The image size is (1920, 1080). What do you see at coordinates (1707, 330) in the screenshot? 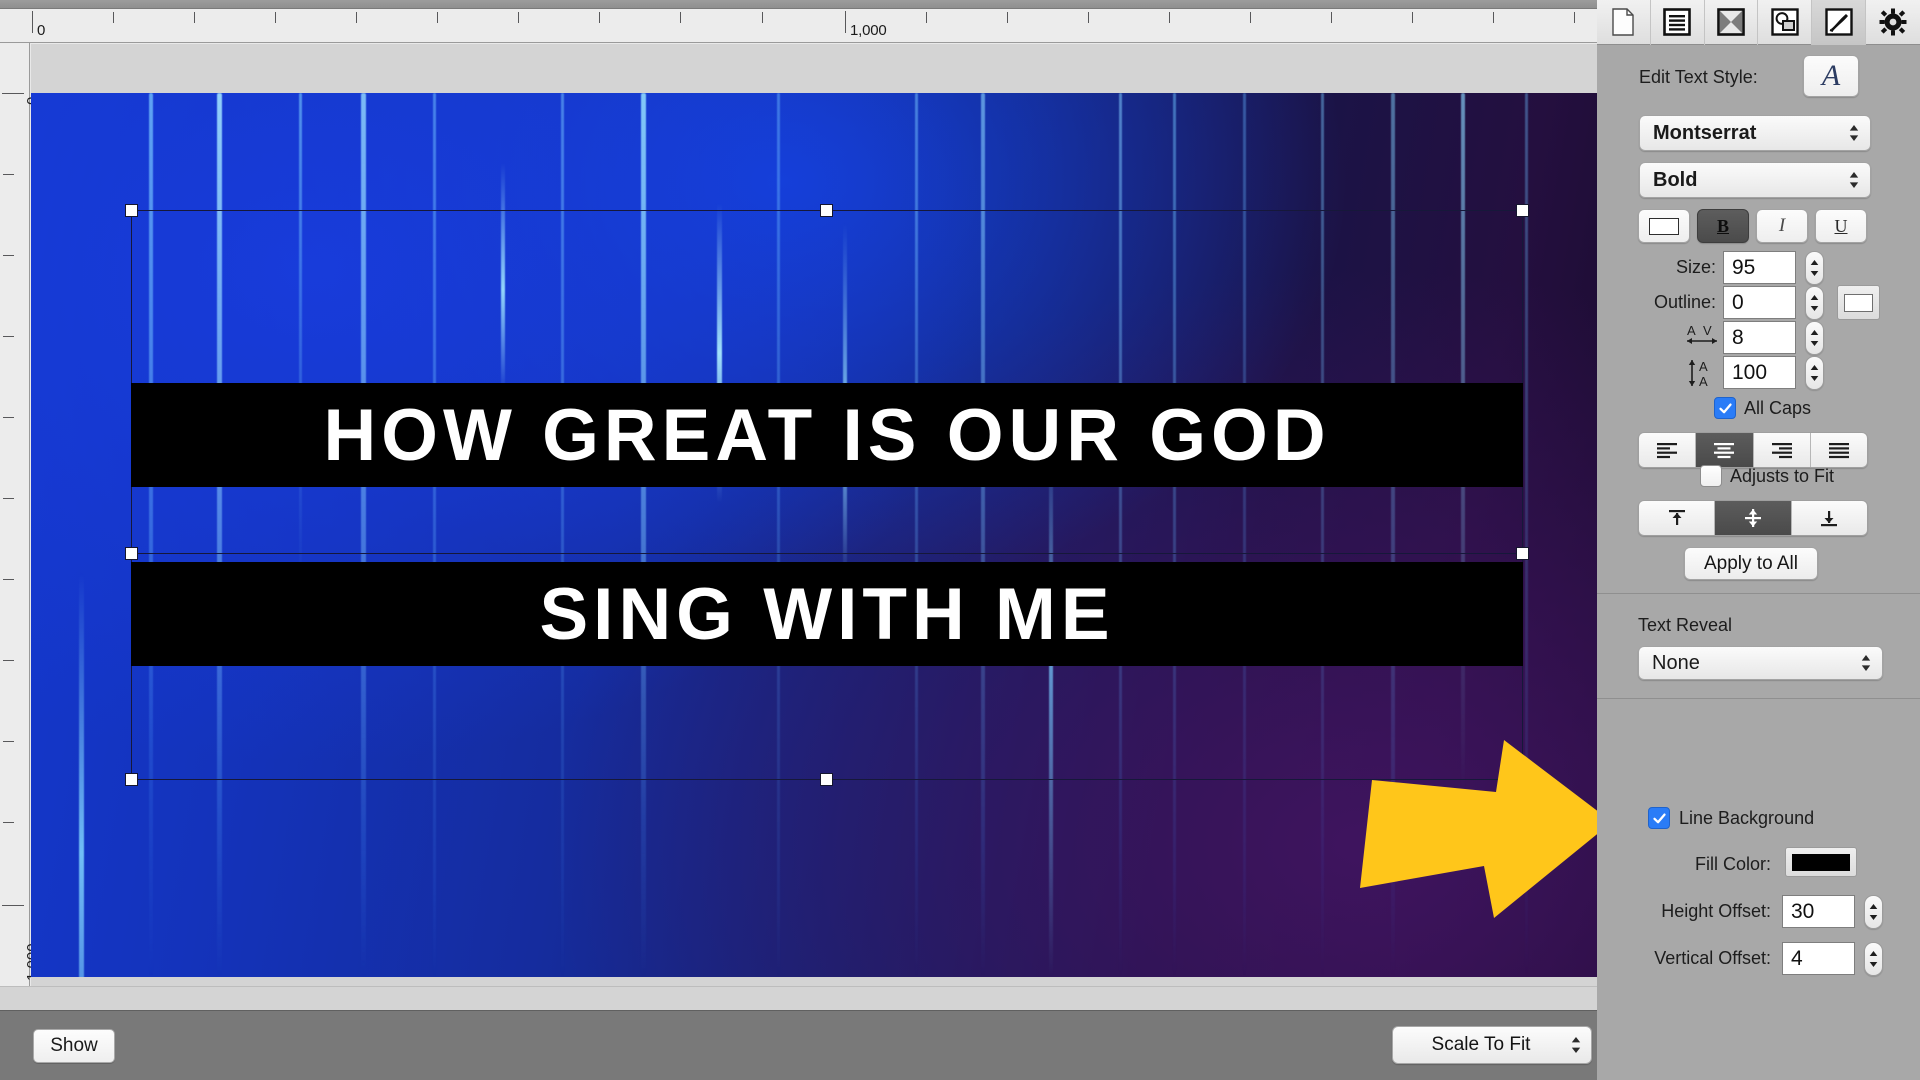
I see `svg-text: V` at bounding box center [1707, 330].